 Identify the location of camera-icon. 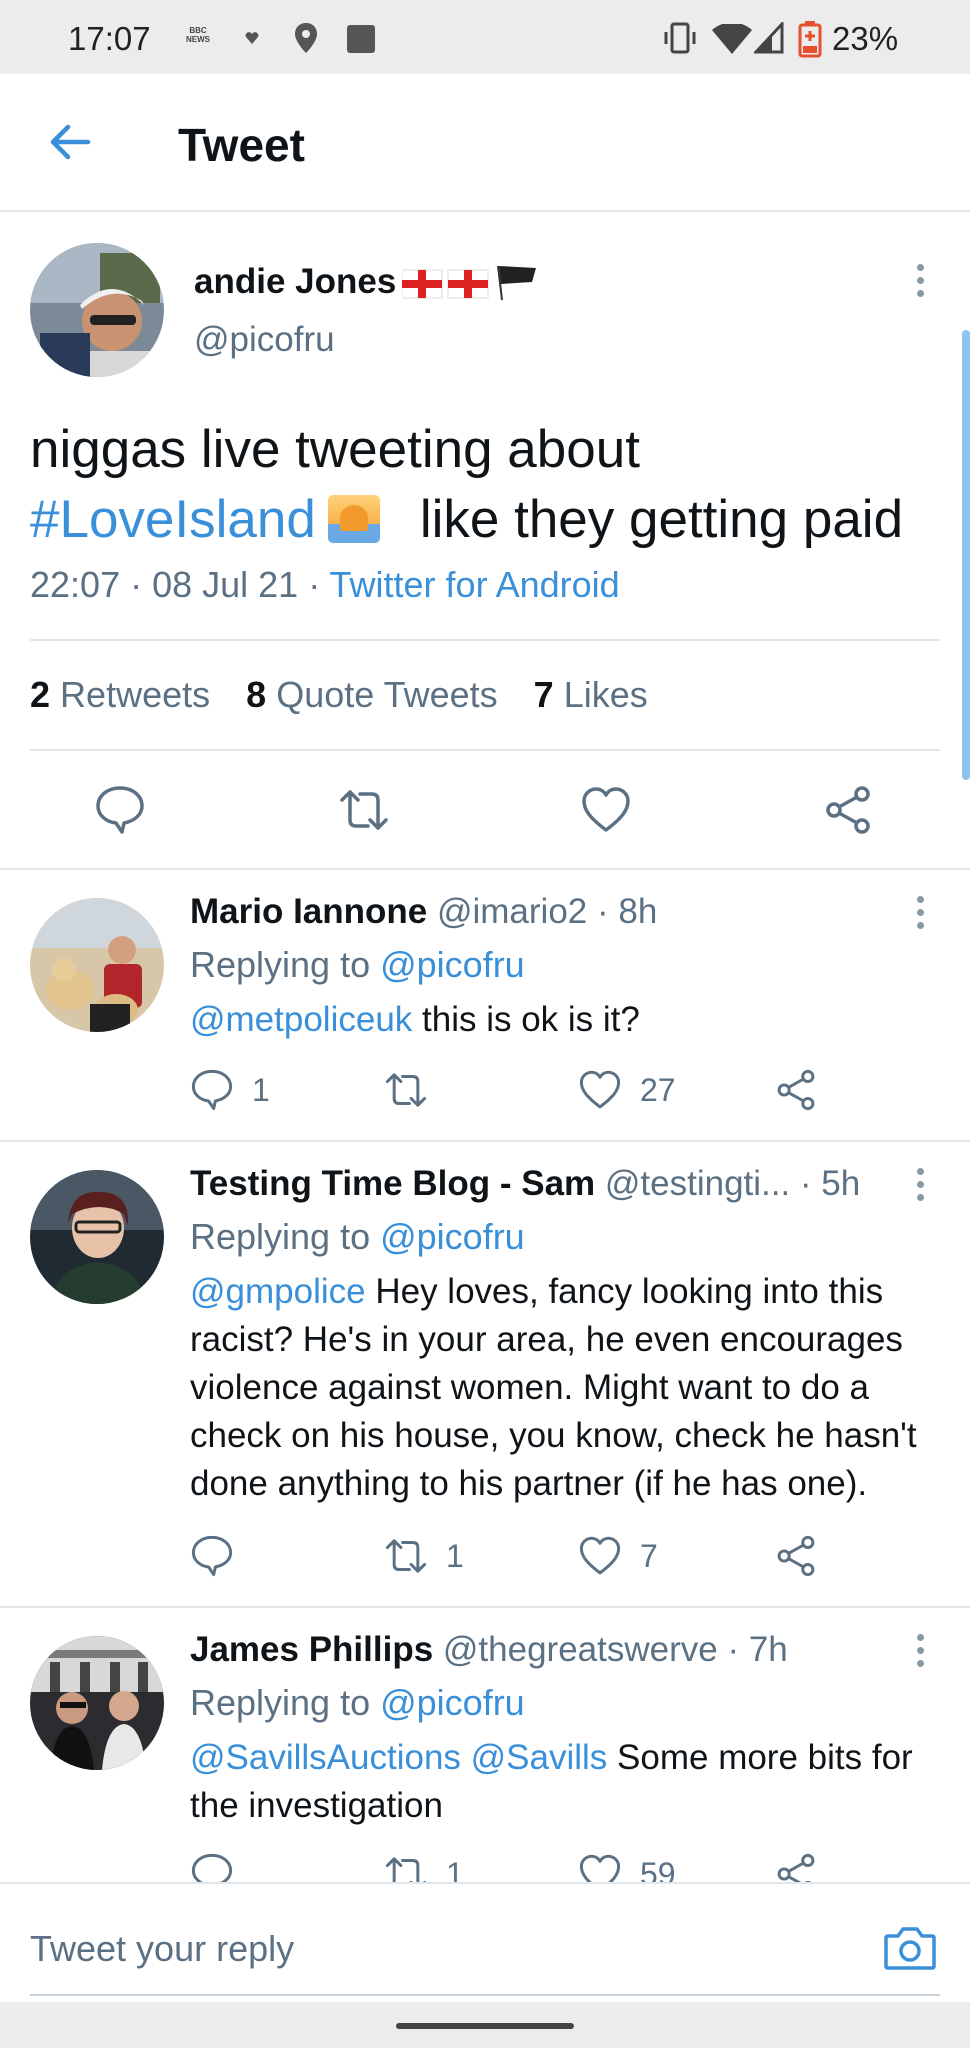
(910, 1948).